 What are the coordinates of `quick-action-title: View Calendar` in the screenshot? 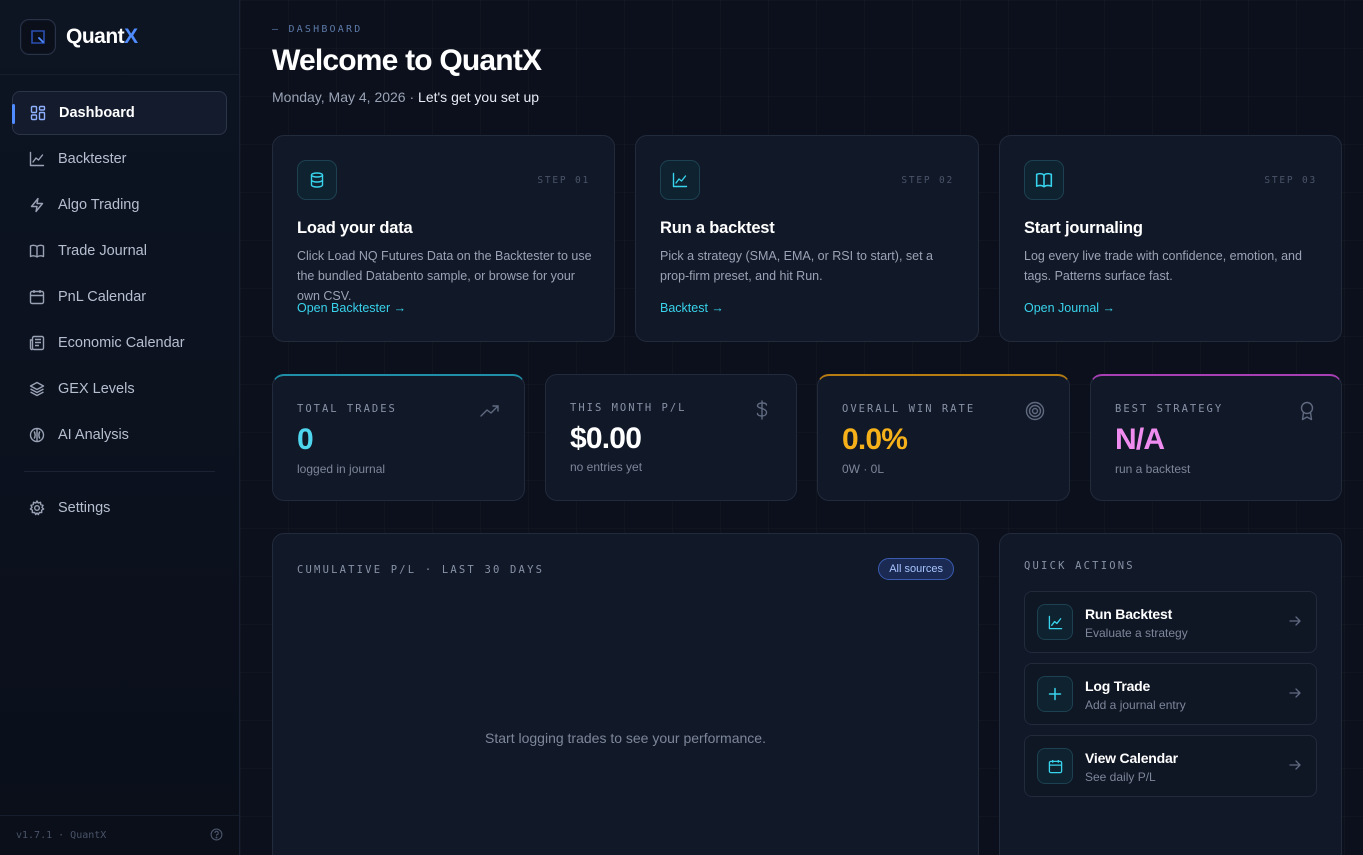 It's located at (1131, 758).